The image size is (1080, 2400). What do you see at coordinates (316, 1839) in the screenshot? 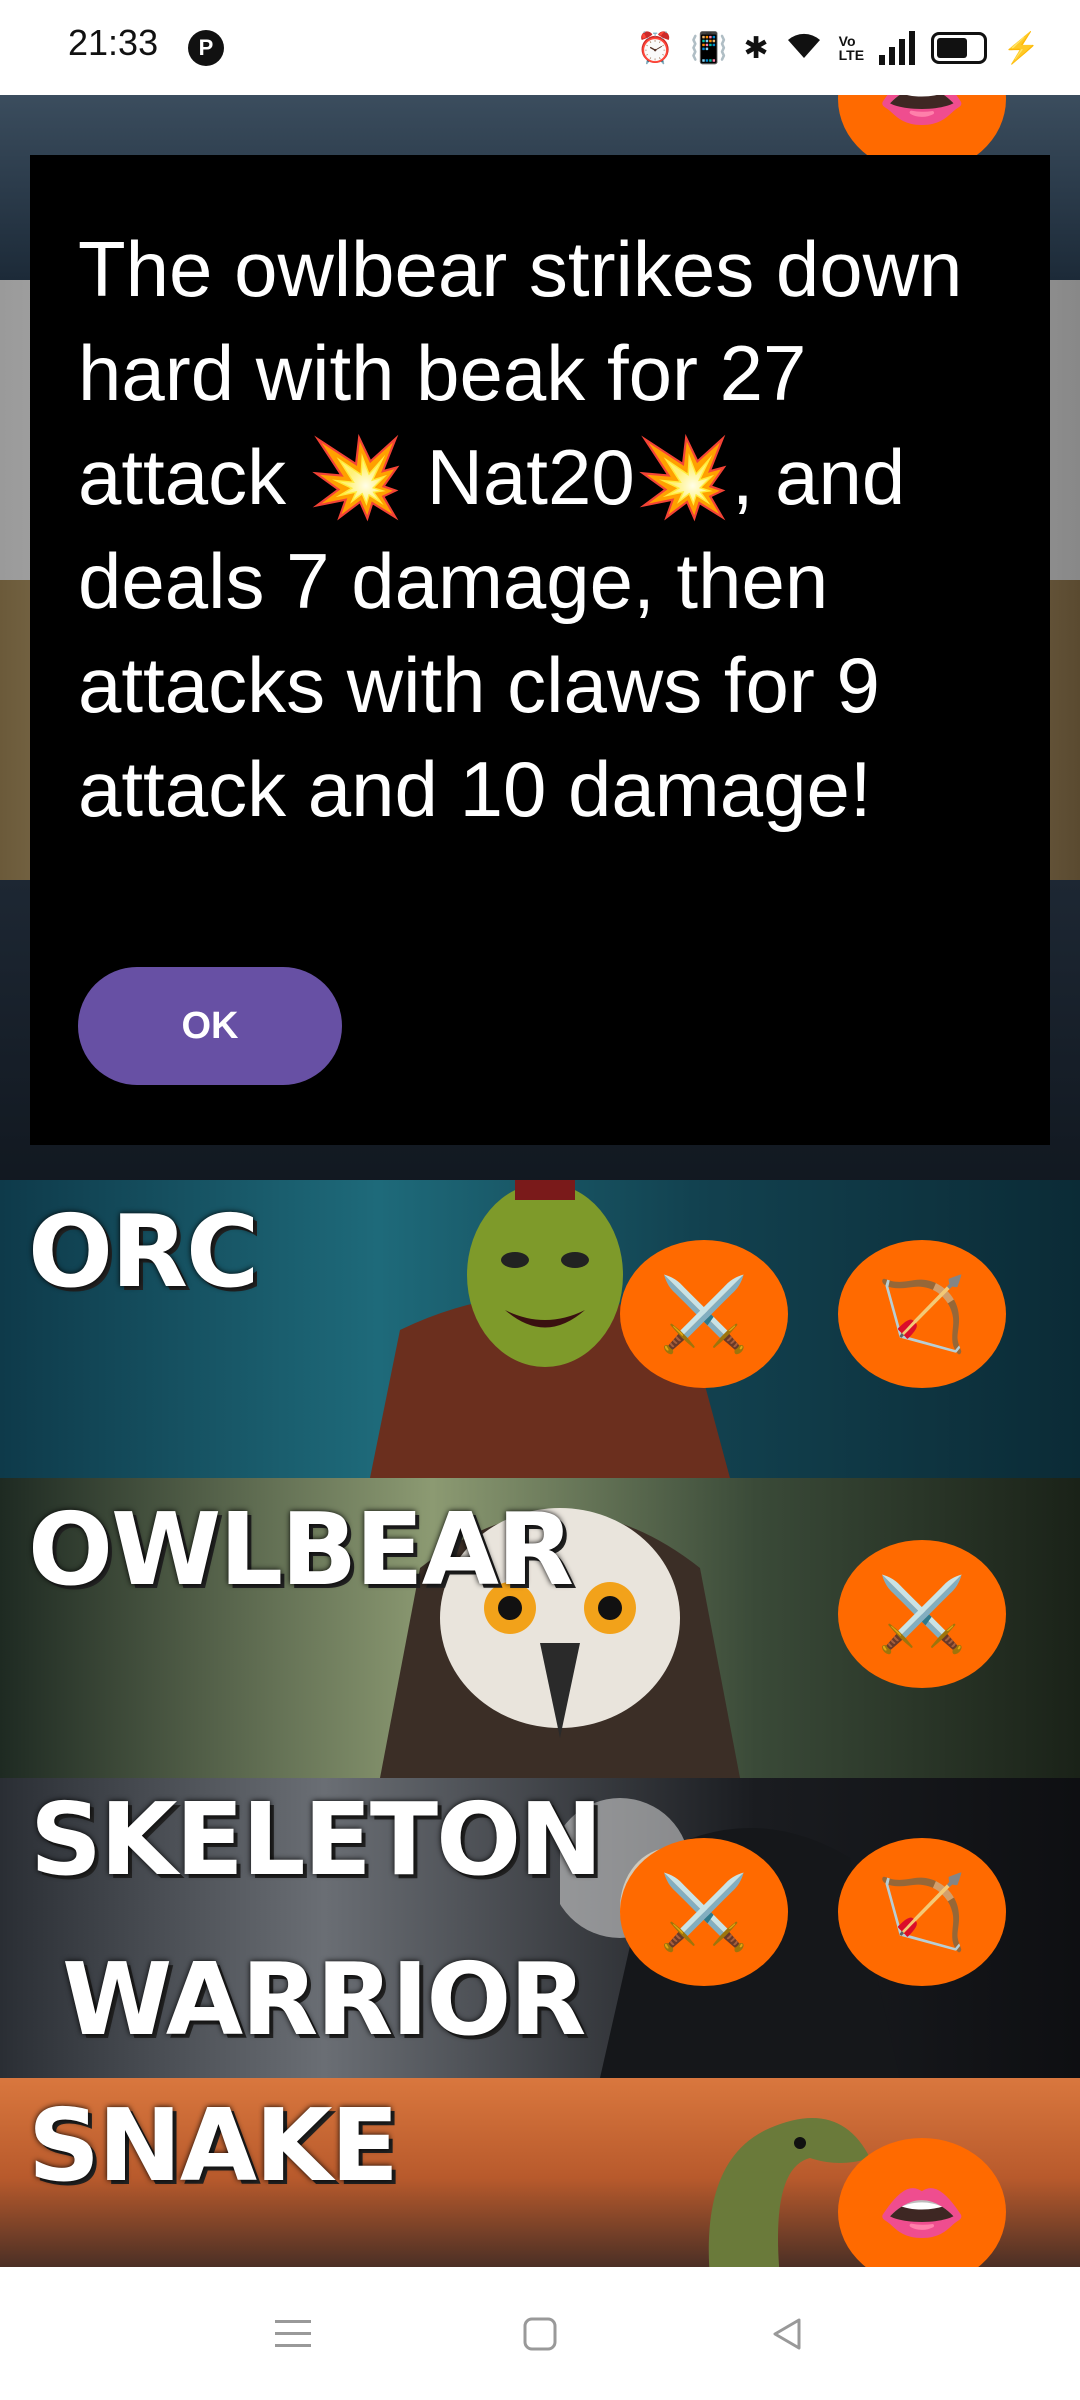
I see `creature-name-skeleton-line1: SKELETON` at bounding box center [316, 1839].